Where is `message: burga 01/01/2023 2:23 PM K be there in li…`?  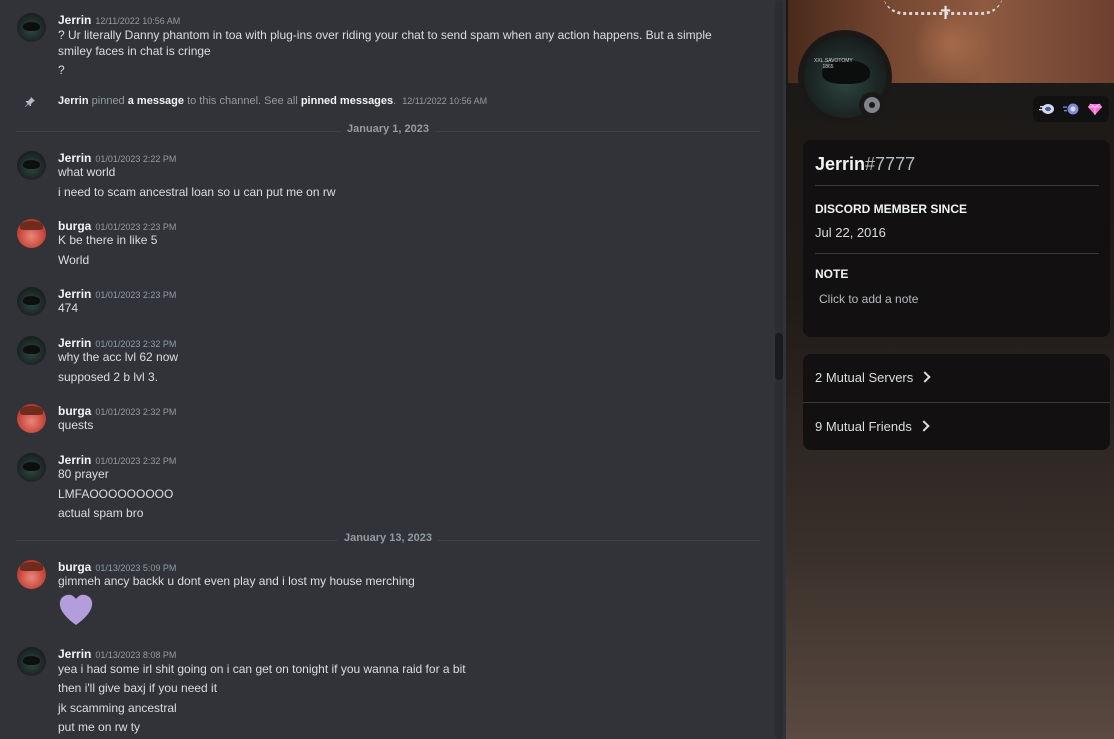 message: burga 01/01/2023 2:23 PM K be there in li… is located at coordinates (380, 244).